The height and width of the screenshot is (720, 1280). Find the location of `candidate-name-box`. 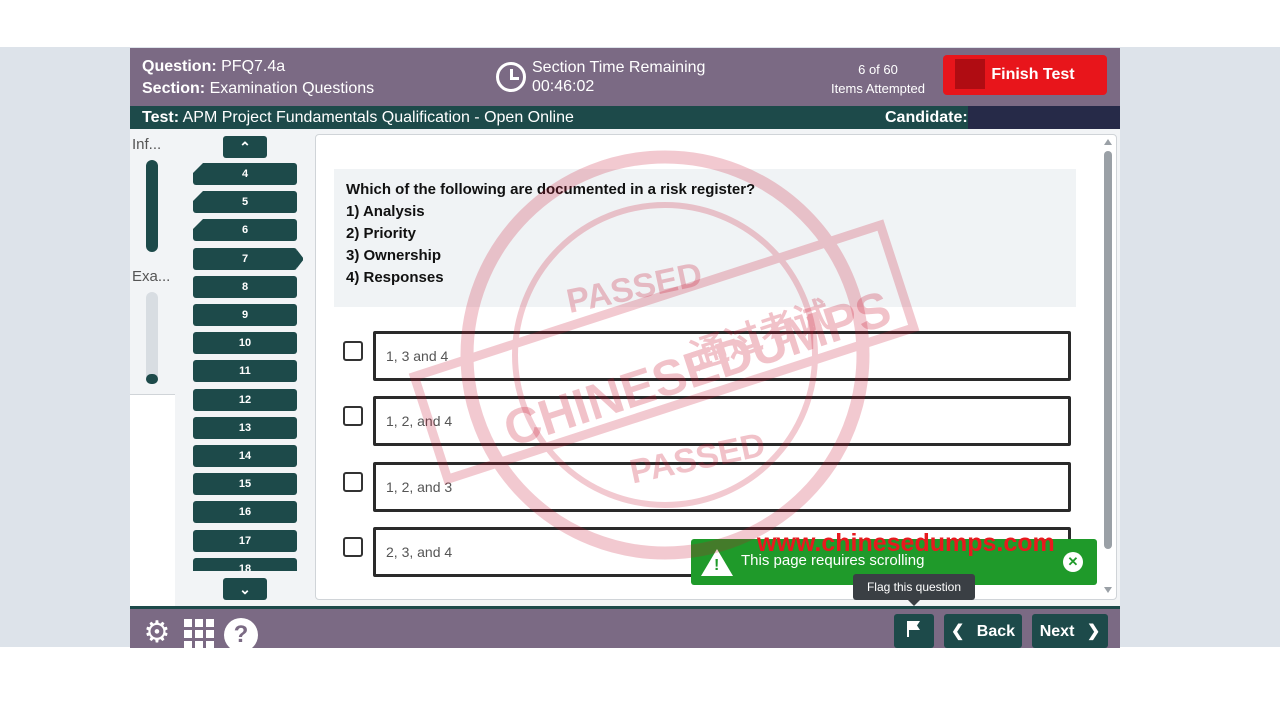

candidate-name-box is located at coordinates (1044, 117).